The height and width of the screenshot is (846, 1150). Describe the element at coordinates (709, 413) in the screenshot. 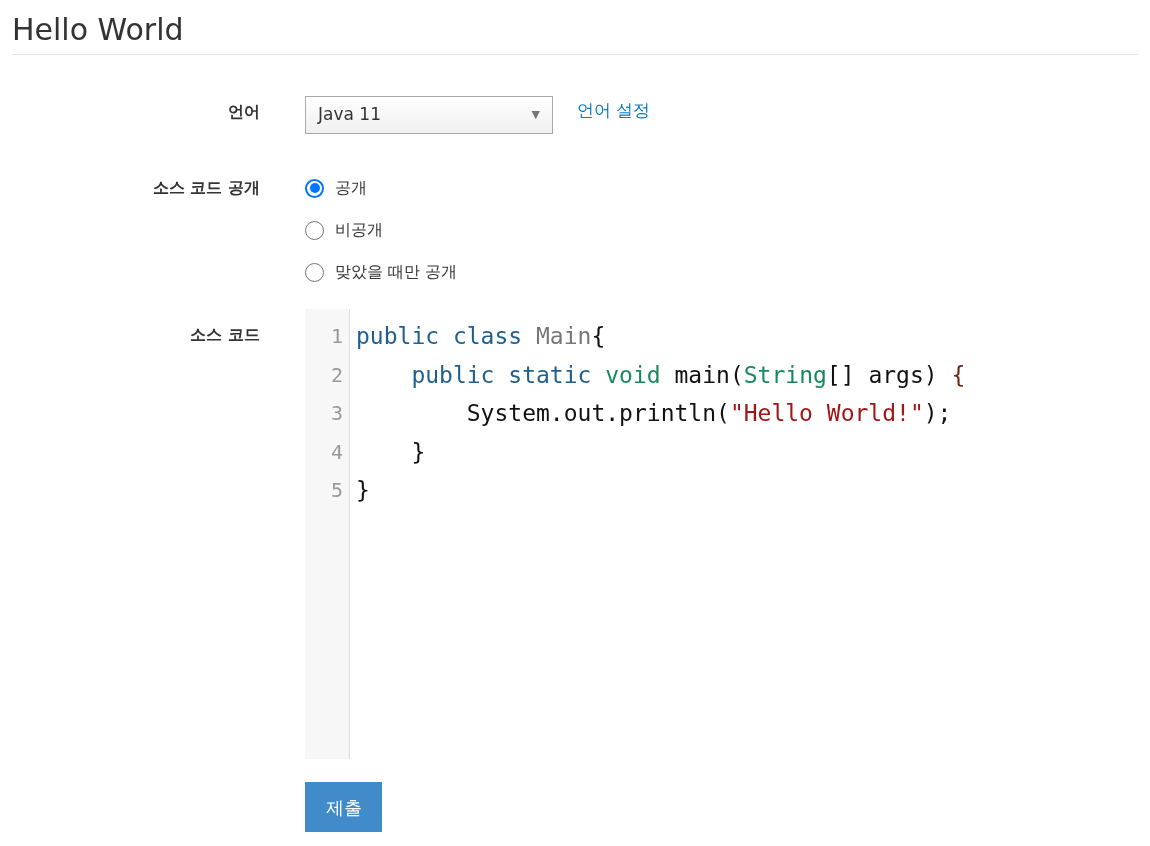

I see `code-line: System.out.println("Hello World!");` at that location.